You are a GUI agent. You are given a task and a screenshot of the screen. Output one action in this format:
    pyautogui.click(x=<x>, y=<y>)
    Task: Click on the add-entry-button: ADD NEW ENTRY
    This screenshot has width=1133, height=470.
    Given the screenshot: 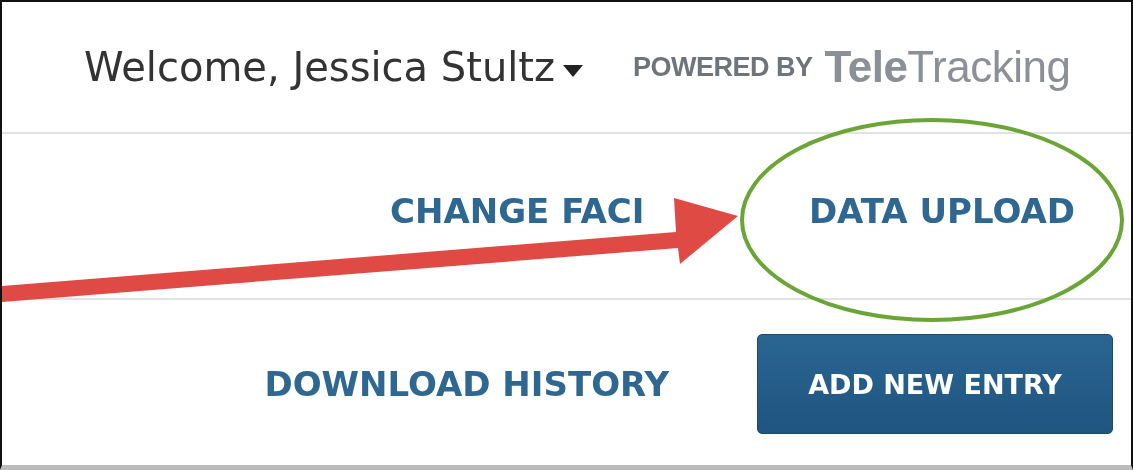 What is the action you would take?
    pyautogui.click(x=935, y=384)
    